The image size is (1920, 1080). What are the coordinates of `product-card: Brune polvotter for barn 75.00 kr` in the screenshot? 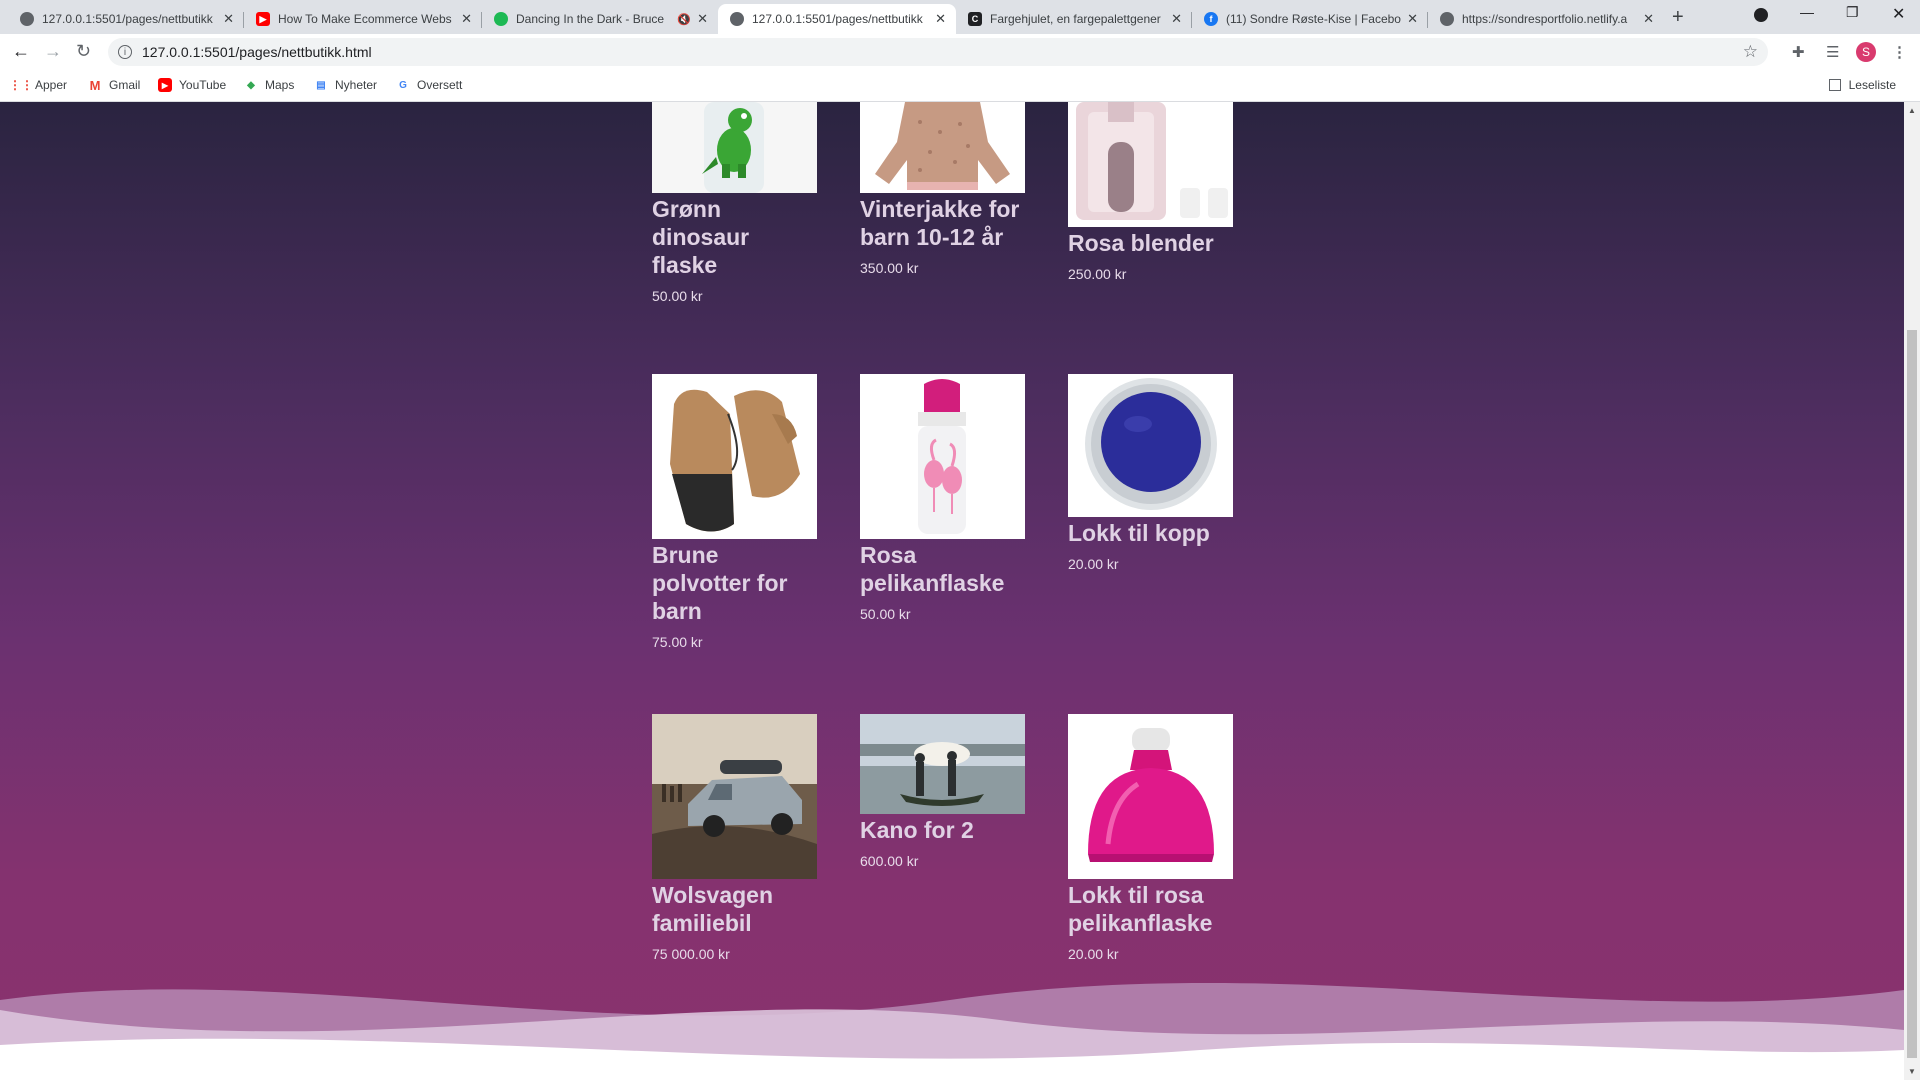 It's located at (734, 512).